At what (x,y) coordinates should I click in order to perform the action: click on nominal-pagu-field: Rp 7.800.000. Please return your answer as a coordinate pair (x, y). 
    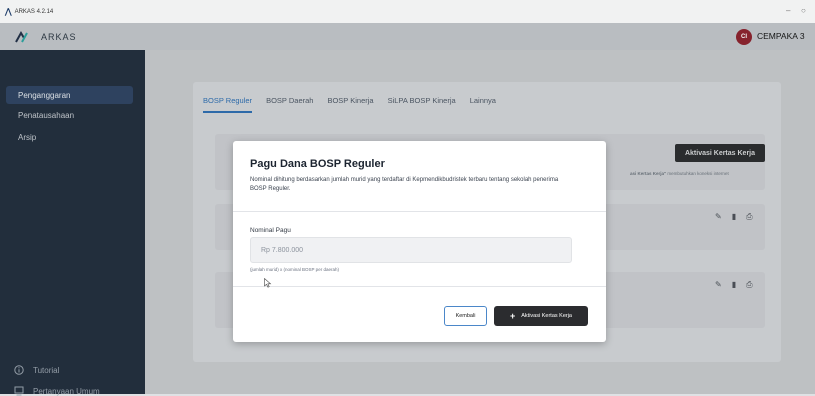
    Looking at the image, I should click on (411, 250).